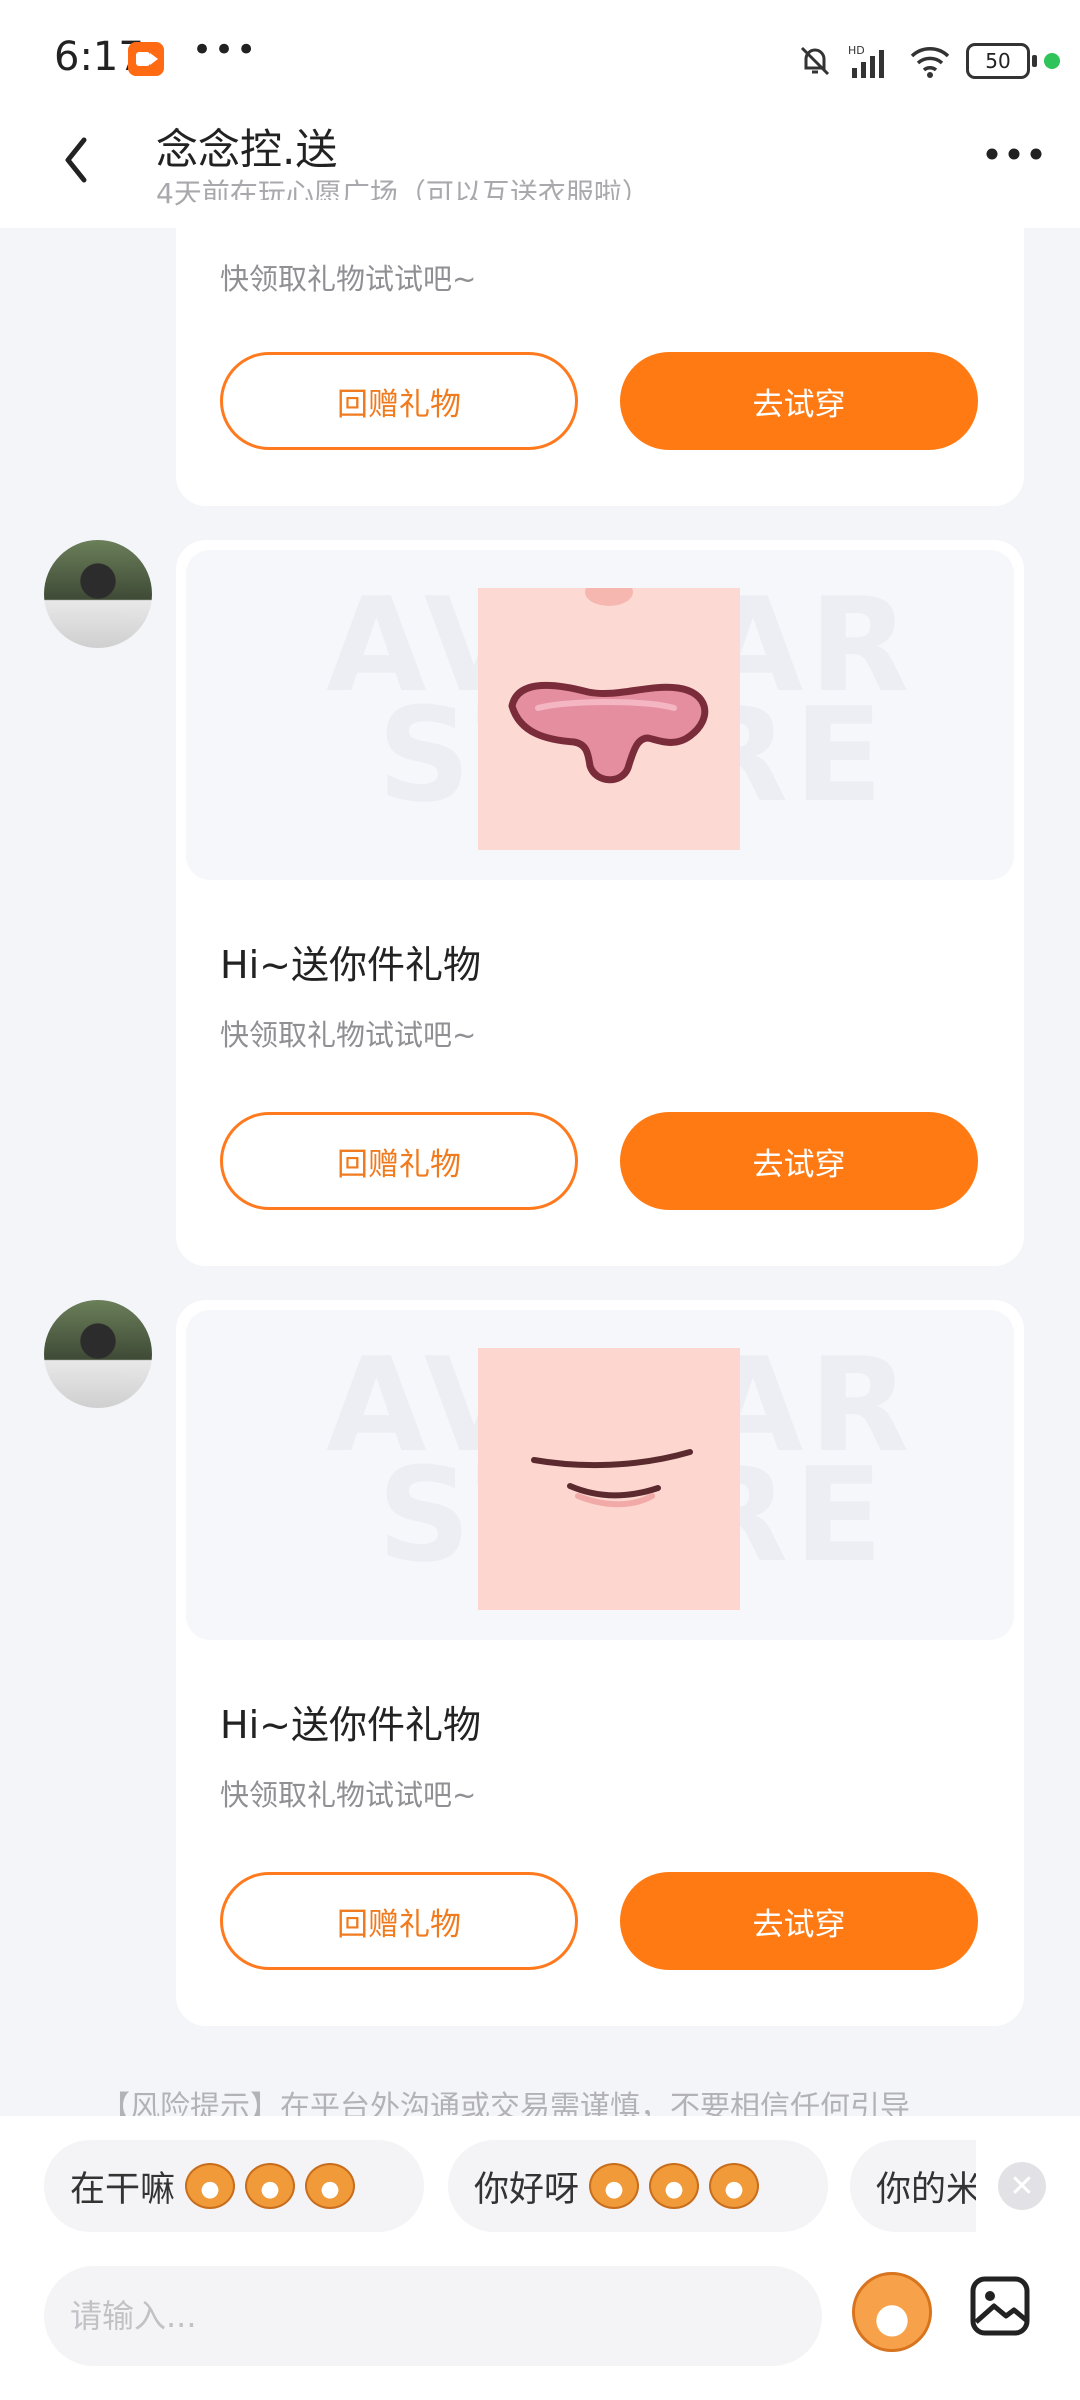 The image size is (1080, 2400). What do you see at coordinates (540, 62) in the screenshot?
I see `status-bar: 6:17 ••• HD 50` at bounding box center [540, 62].